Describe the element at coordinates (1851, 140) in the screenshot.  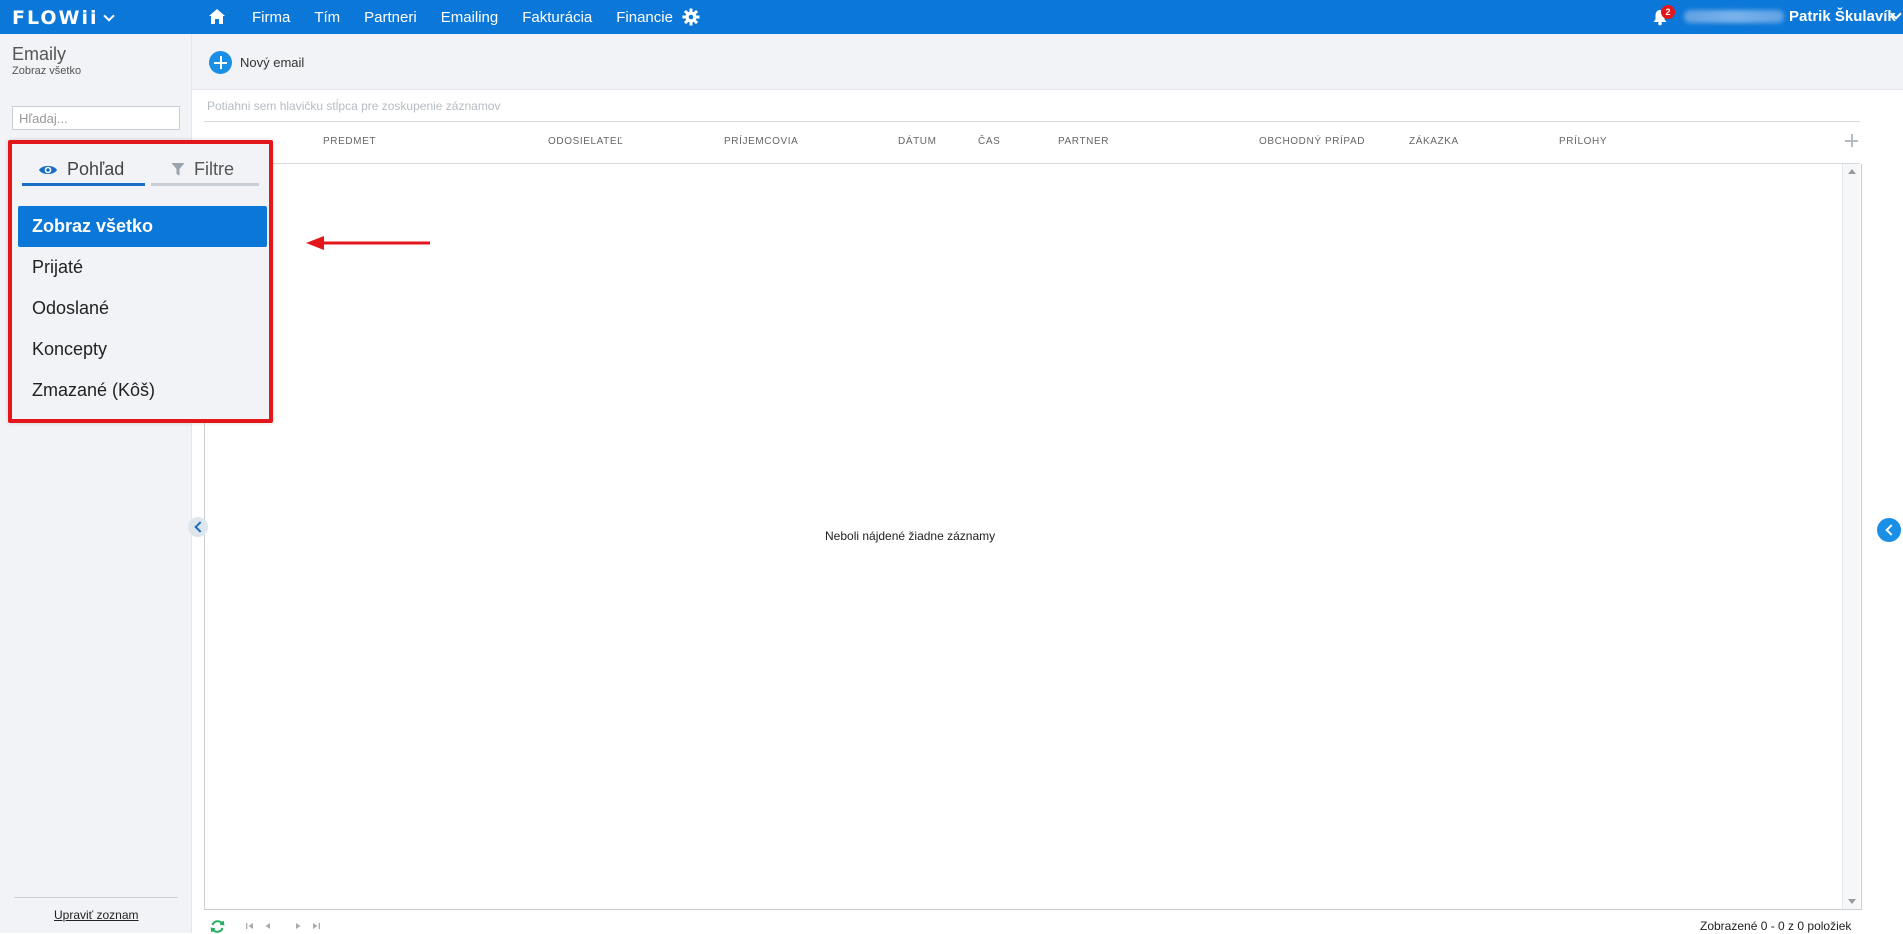
I see `add-column-icon` at that location.